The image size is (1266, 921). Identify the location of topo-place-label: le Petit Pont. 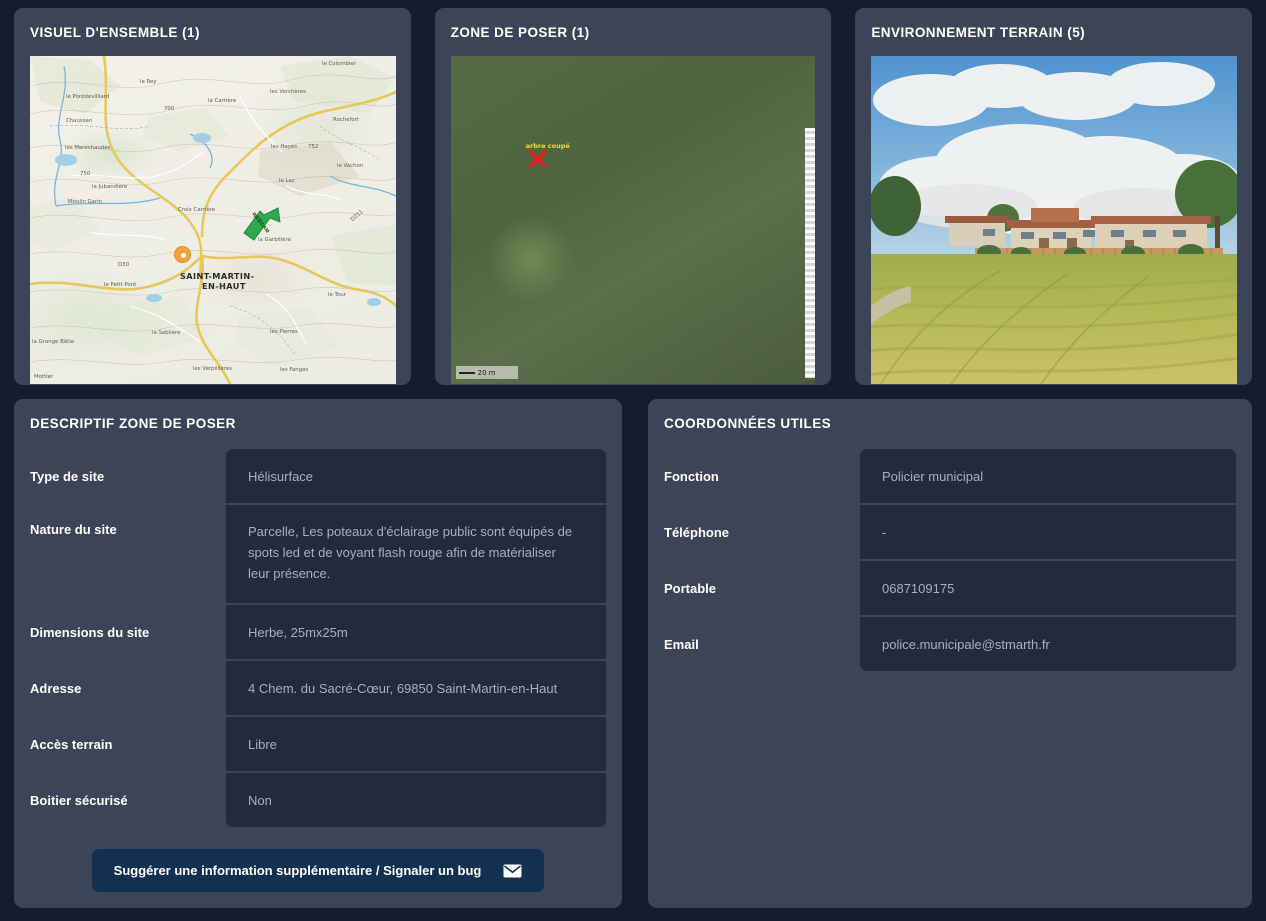
(120, 285).